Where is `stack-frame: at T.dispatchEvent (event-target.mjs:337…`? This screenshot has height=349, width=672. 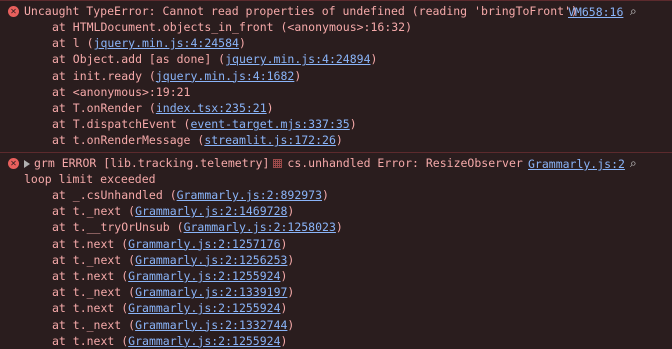 stack-frame: at T.dispatchEvent (event-target.mjs:337… is located at coordinates (204, 124).